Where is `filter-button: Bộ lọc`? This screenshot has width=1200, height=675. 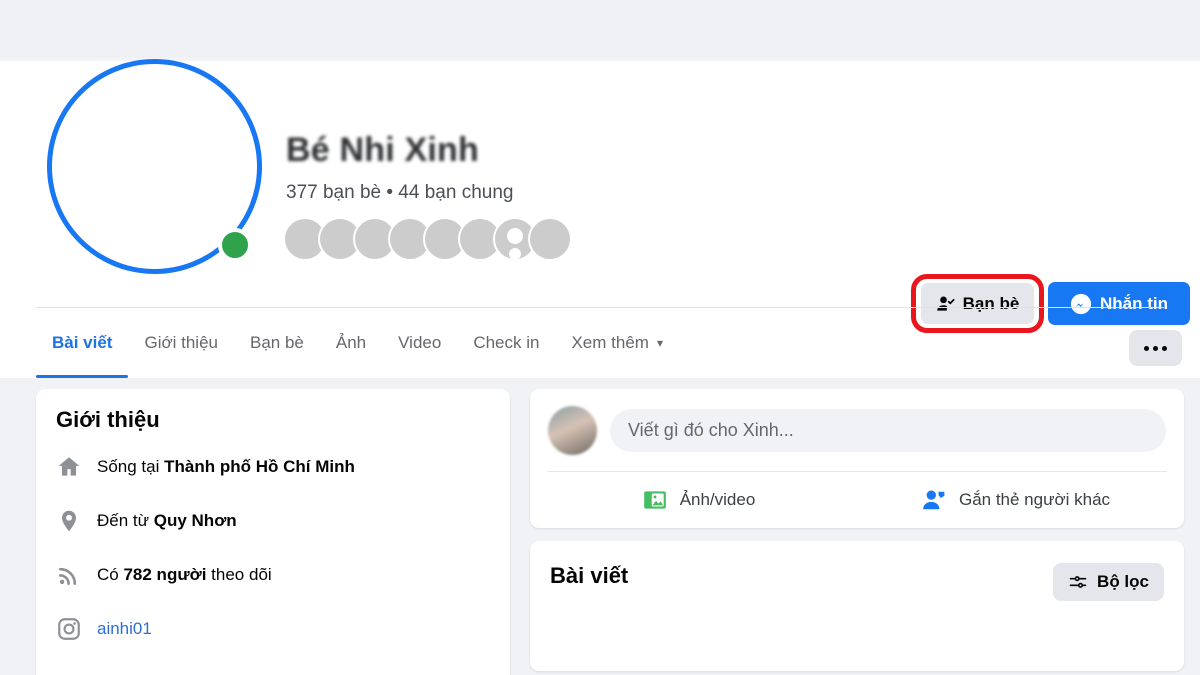 filter-button: Bộ lọc is located at coordinates (1108, 582).